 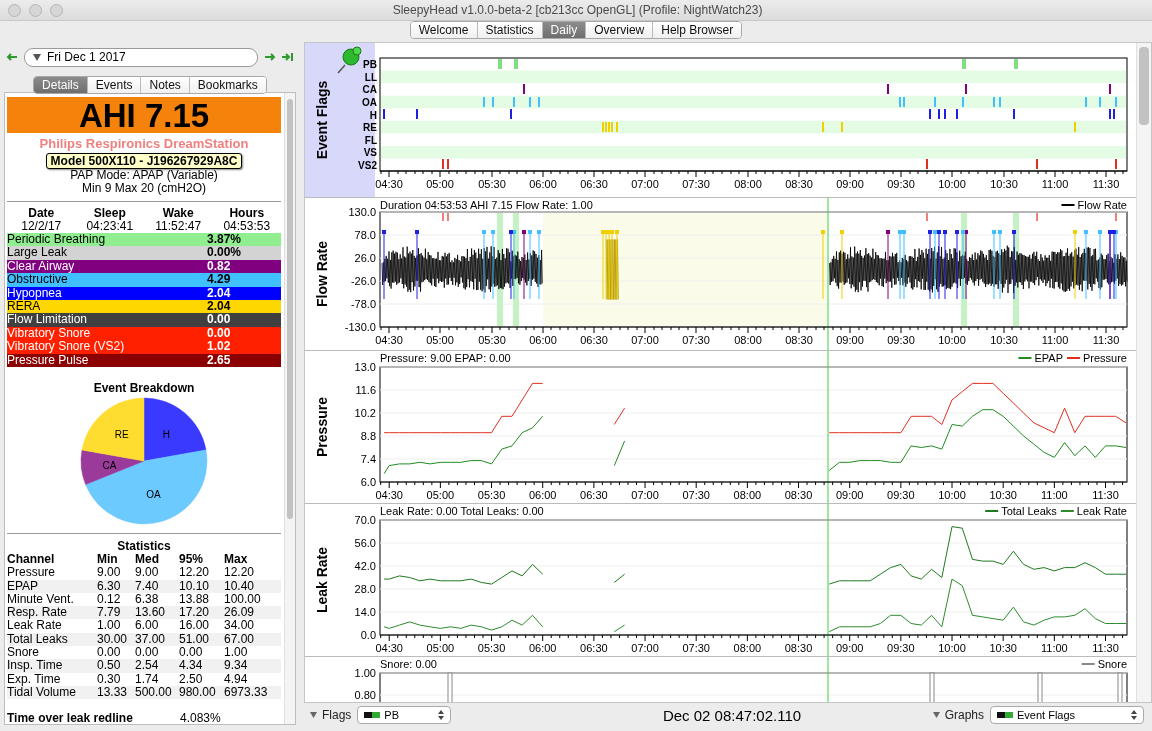 What do you see at coordinates (370, 77) in the screenshot?
I see `row-label: LL` at bounding box center [370, 77].